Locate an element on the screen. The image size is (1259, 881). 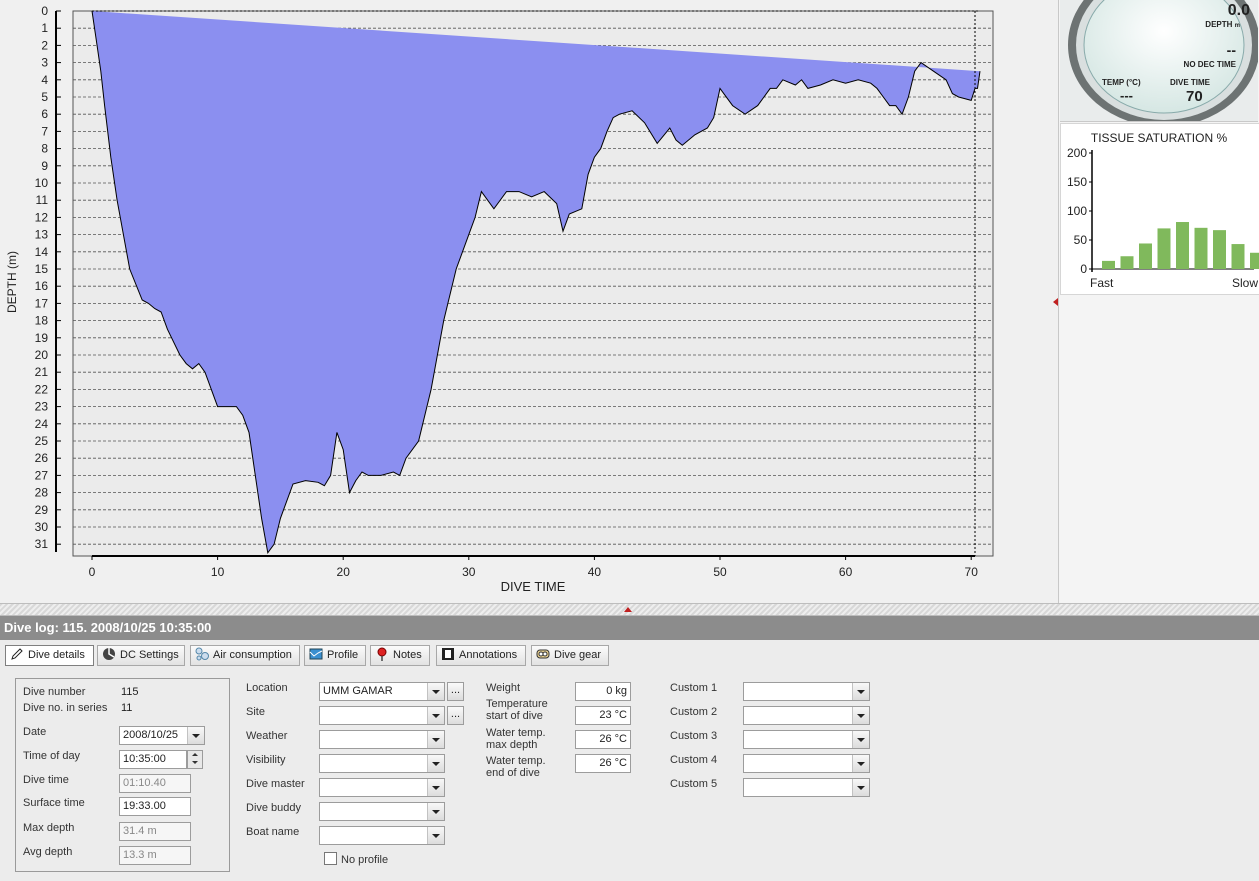
gauge-dec-label: NO DEC TIME is located at coordinates (1209, 64).